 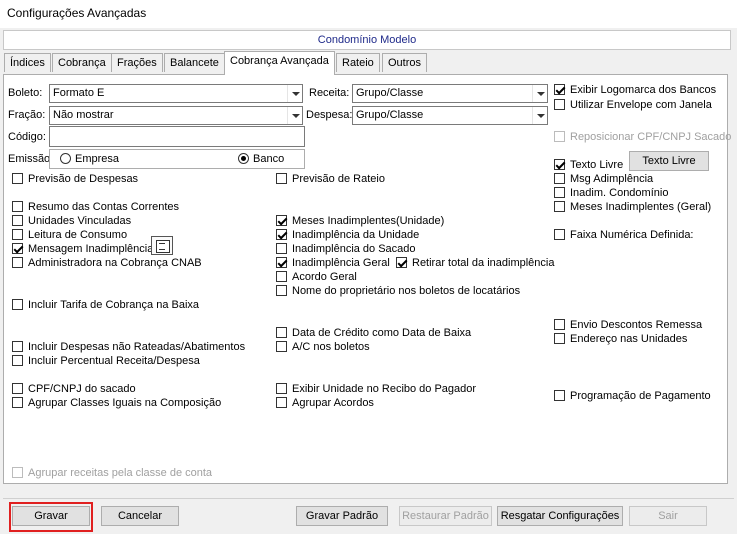 What do you see at coordinates (17, 304) in the screenshot?
I see `incluir-tarifa-checkbox` at bounding box center [17, 304].